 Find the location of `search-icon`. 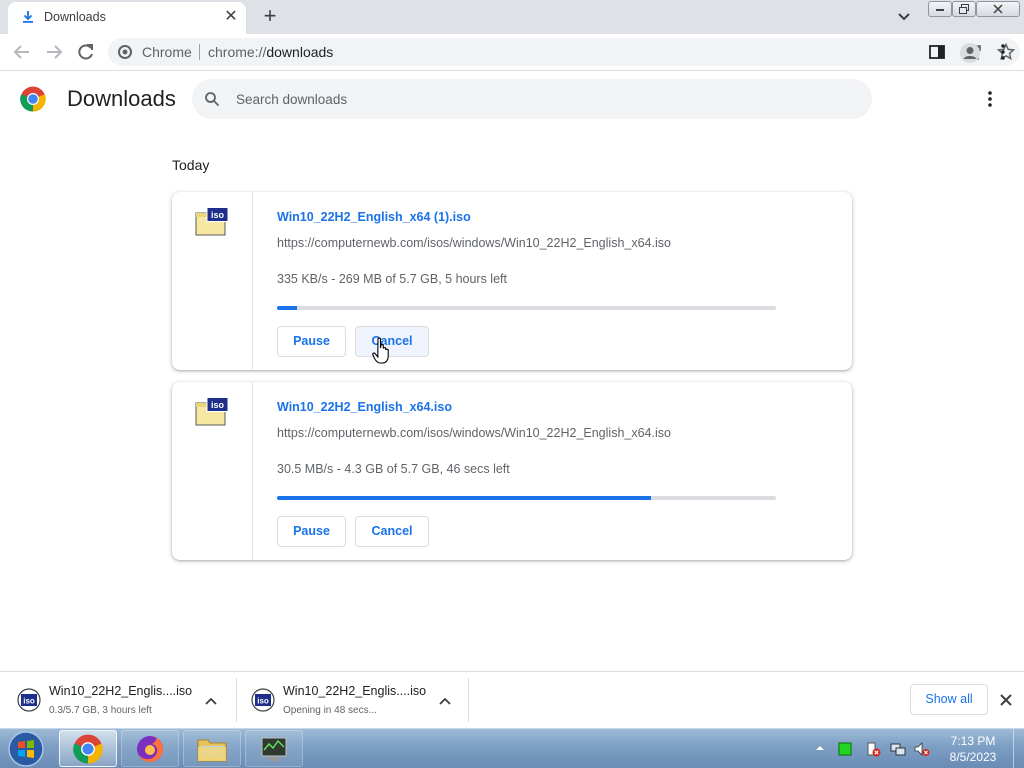

search-icon is located at coordinates (212, 99).